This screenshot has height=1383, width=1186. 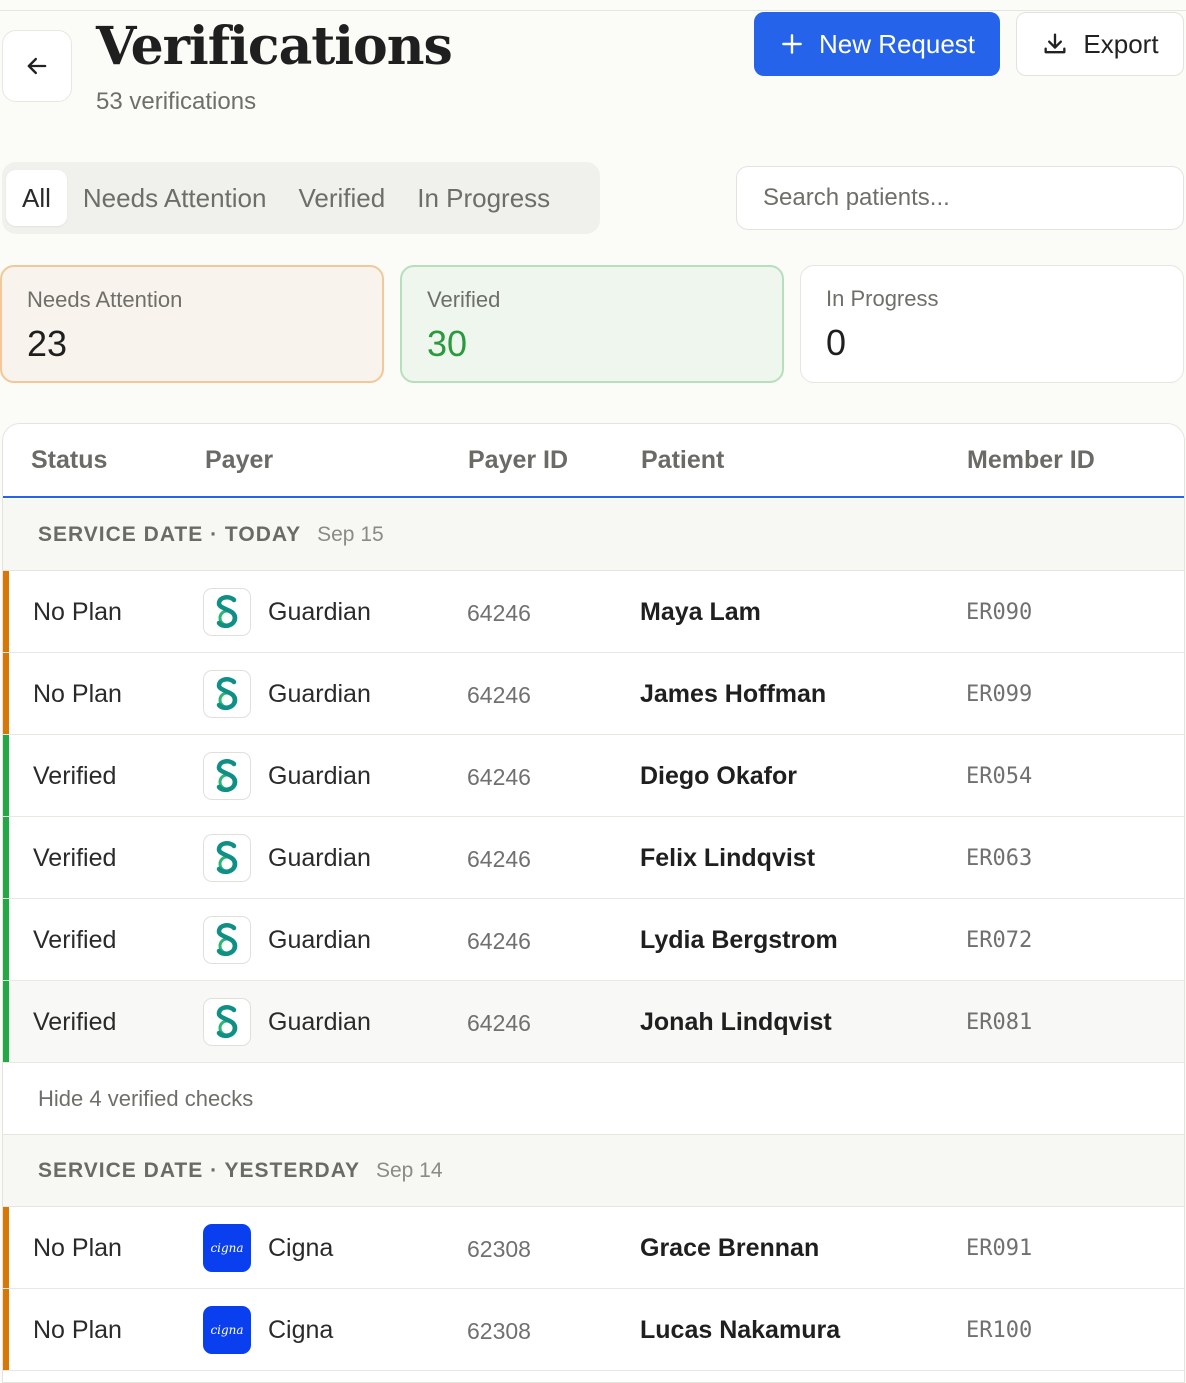 What do you see at coordinates (718, 776) in the screenshot?
I see `patient-name: Diego Okafor` at bounding box center [718, 776].